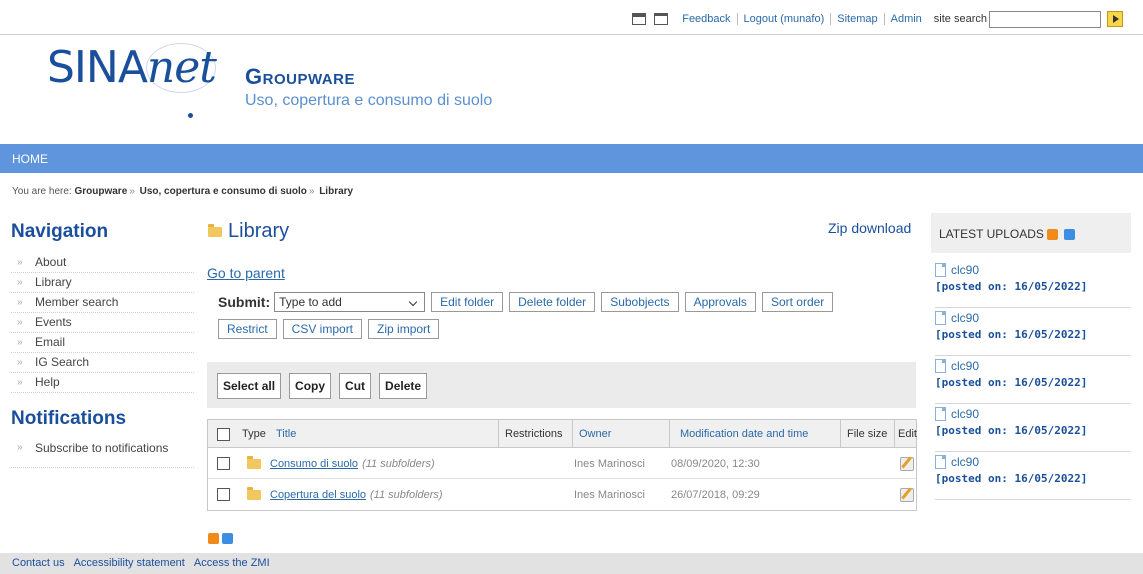 The height and width of the screenshot is (574, 1143). What do you see at coordinates (336, 191) in the screenshot?
I see `breadcrumb-item-library: Library` at bounding box center [336, 191].